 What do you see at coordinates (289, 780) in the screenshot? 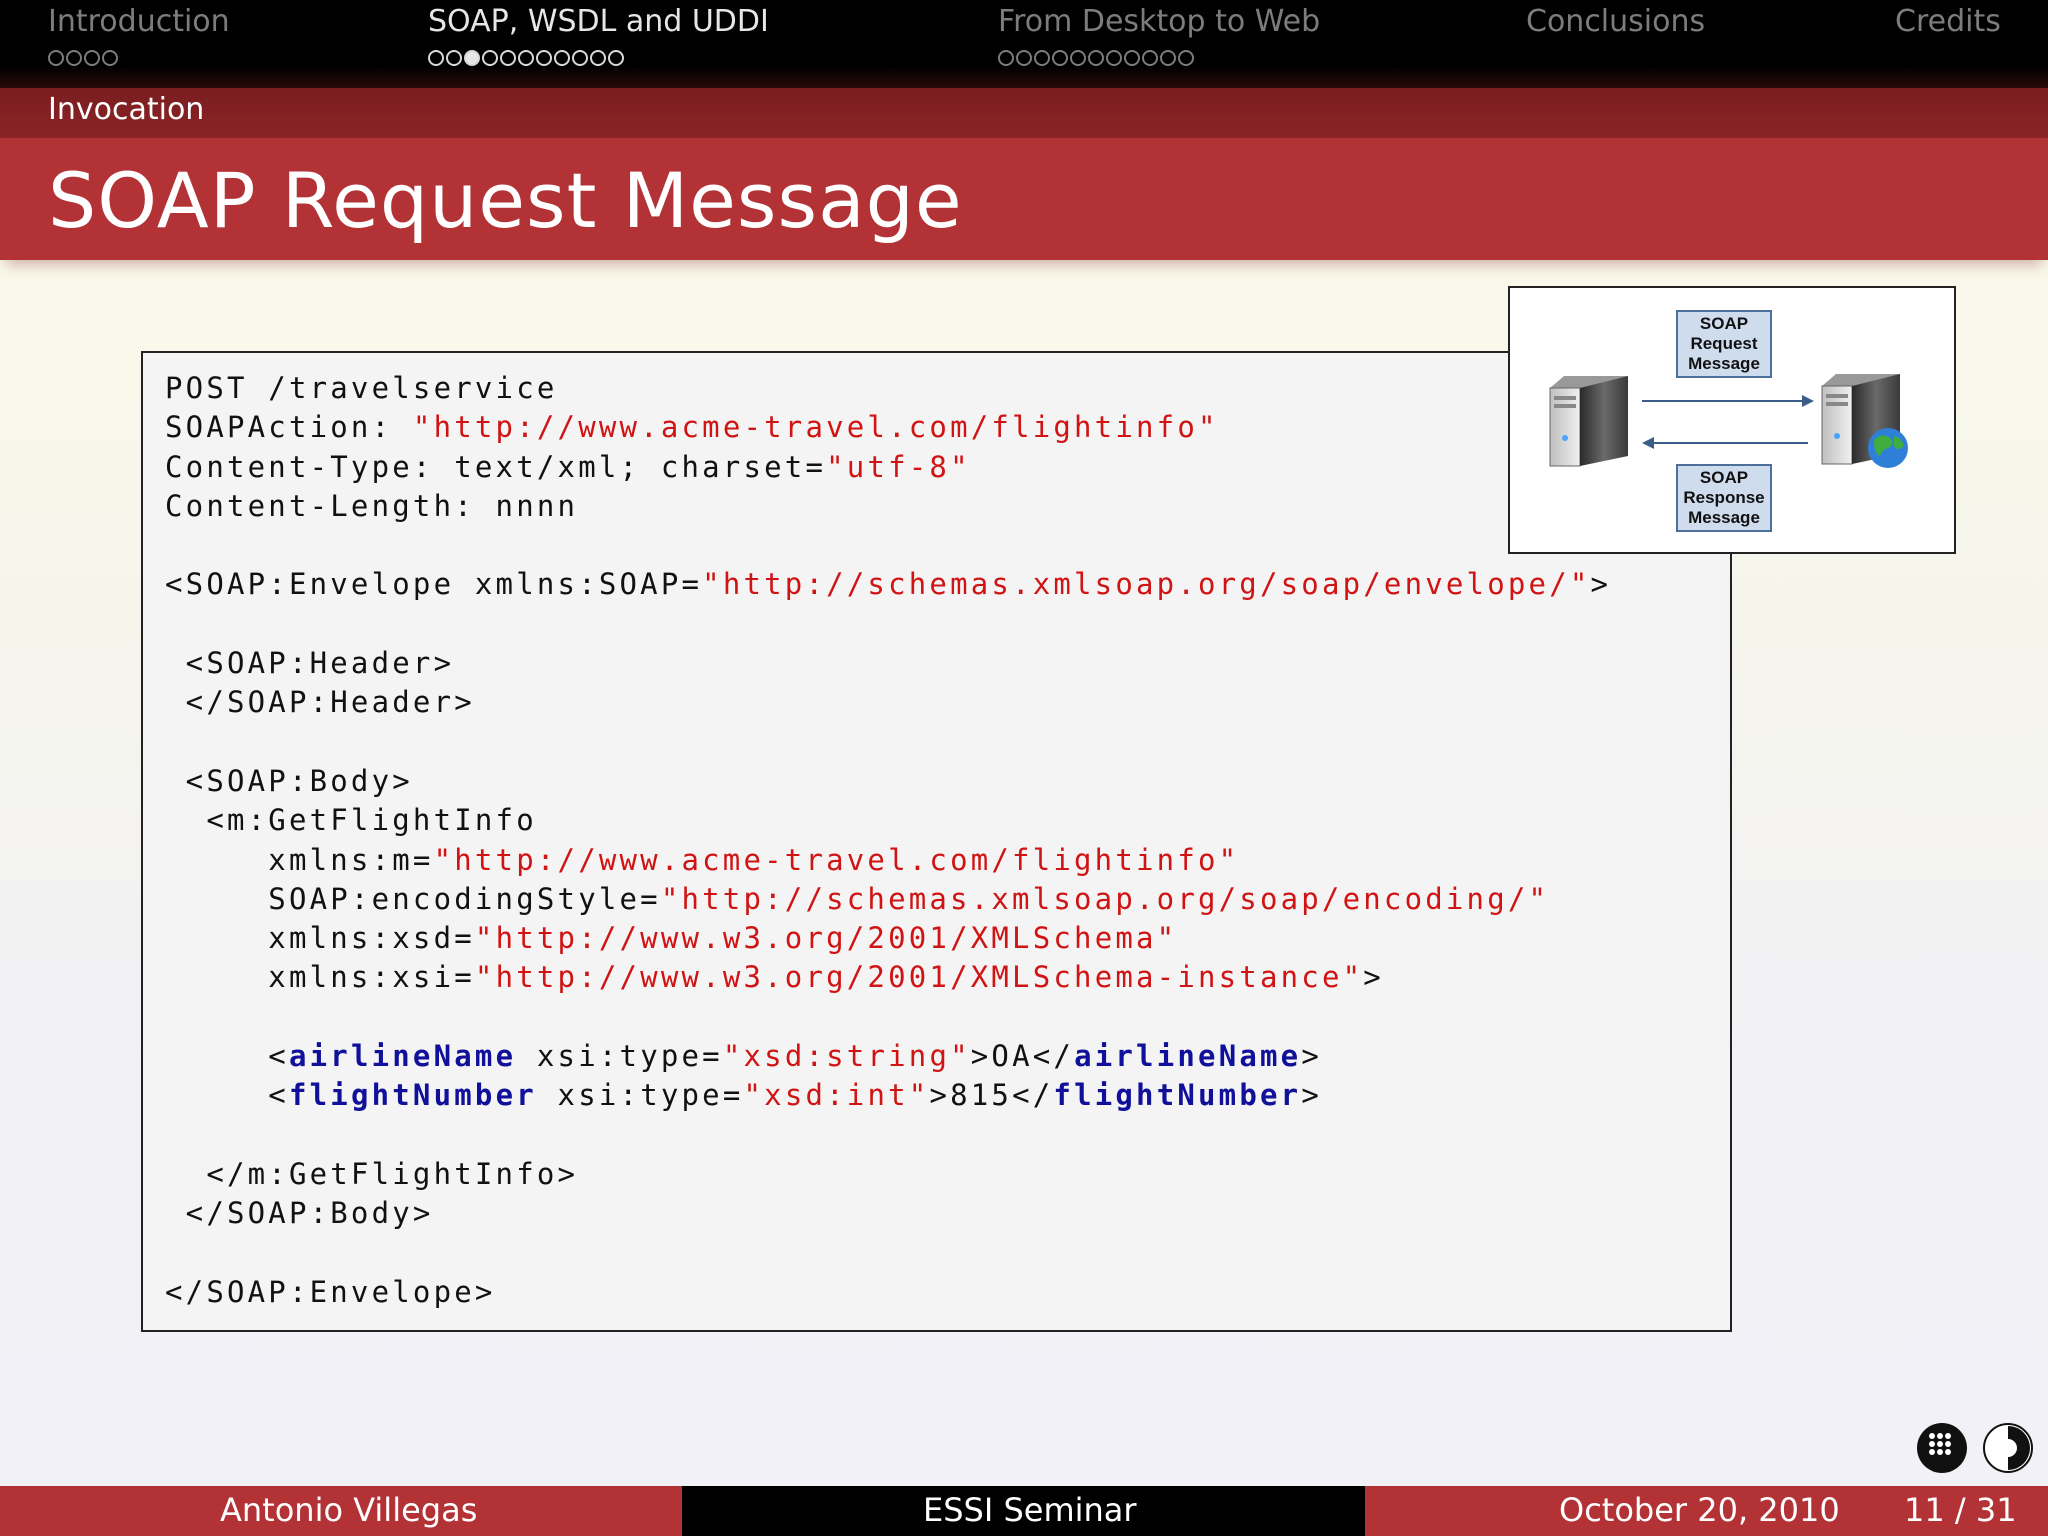
I see `code-text: <SOAP:Body>` at bounding box center [289, 780].